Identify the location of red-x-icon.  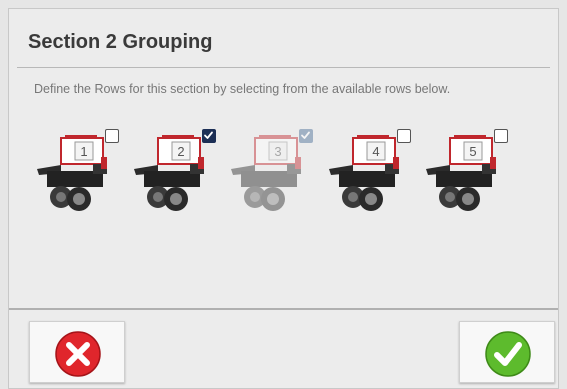
(78, 354).